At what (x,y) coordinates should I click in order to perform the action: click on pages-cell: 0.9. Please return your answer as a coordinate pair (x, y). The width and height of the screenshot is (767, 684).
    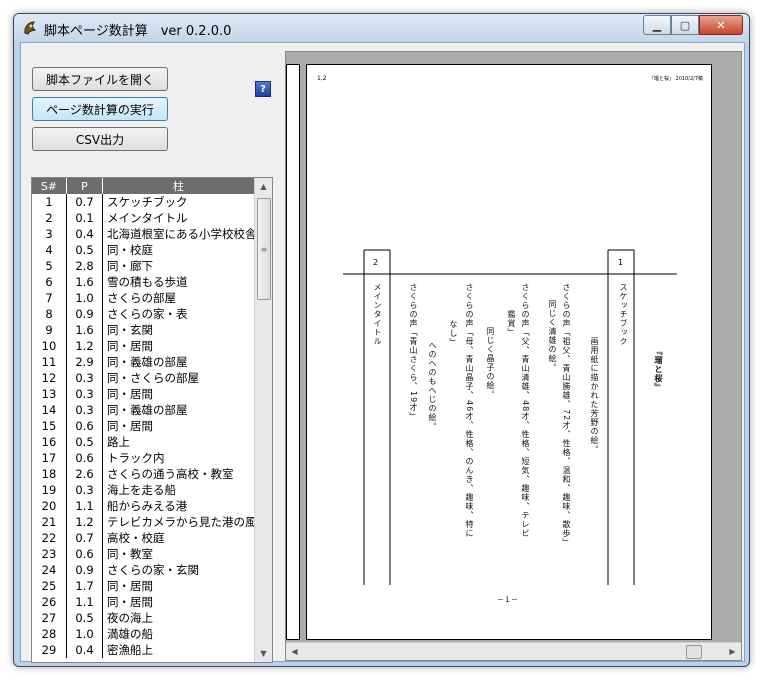
    Looking at the image, I should click on (85, 570).